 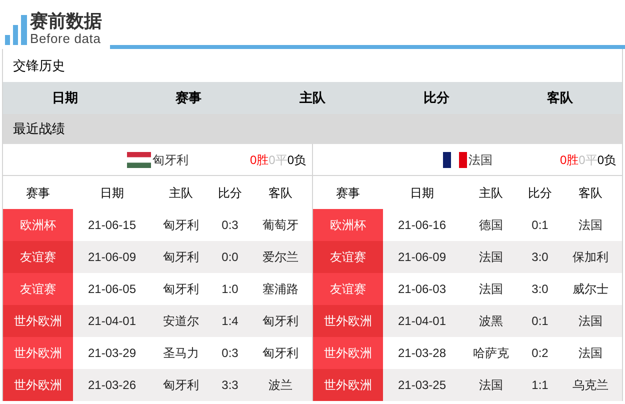 What do you see at coordinates (112, 225) in the screenshot?
I see `table-cell-text: 21-06-15` at bounding box center [112, 225].